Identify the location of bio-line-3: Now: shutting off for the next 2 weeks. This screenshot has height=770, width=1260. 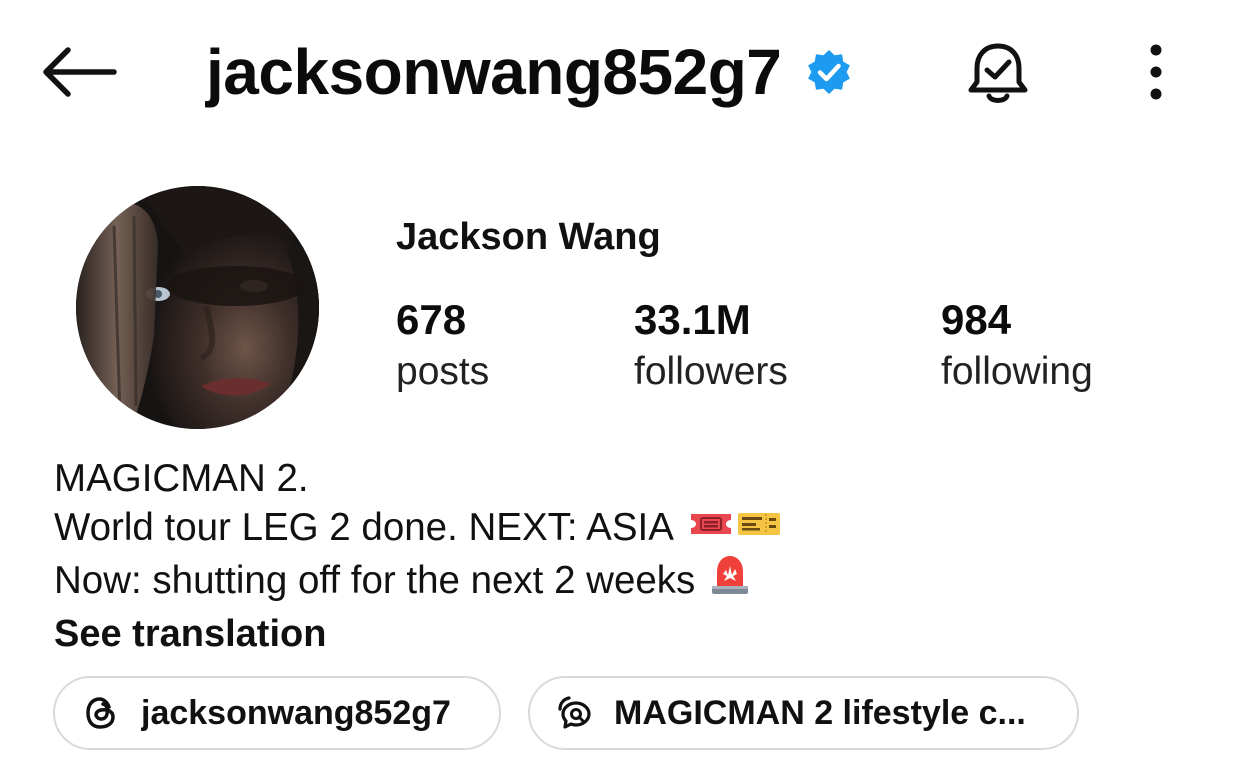
(375, 580).